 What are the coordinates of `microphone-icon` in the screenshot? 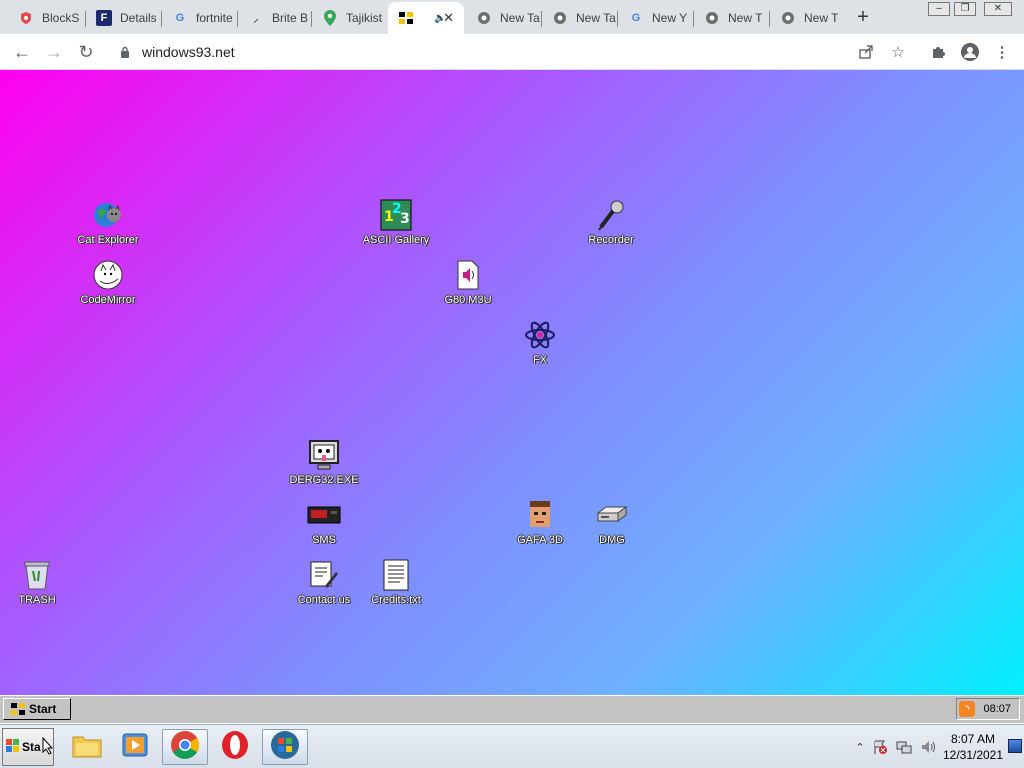 It's located at (611, 215).